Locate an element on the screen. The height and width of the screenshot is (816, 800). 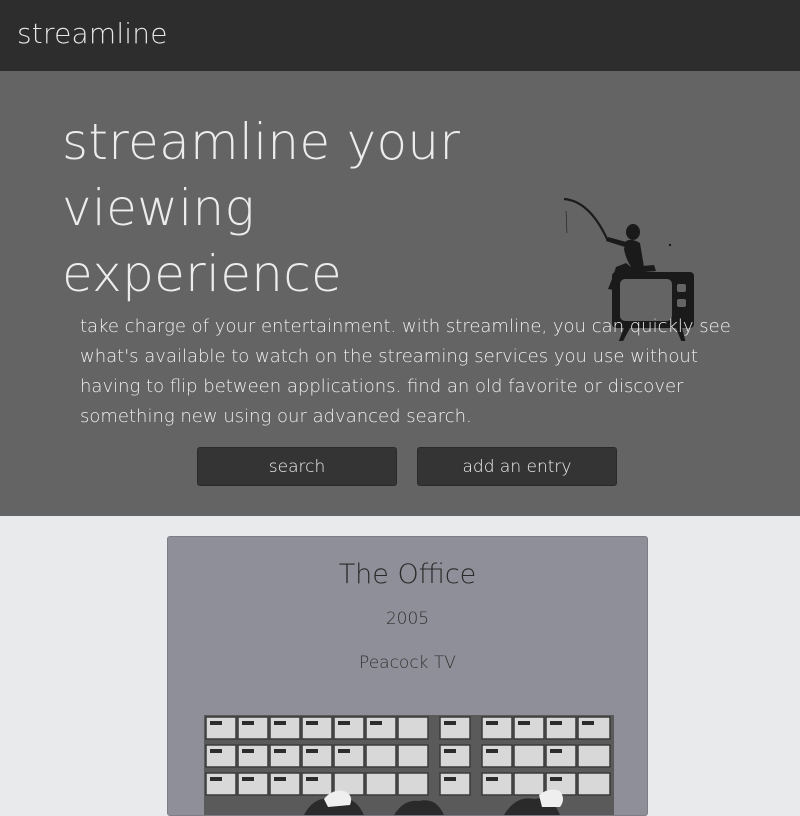
boxes-photo-icon is located at coordinates (409, 765).